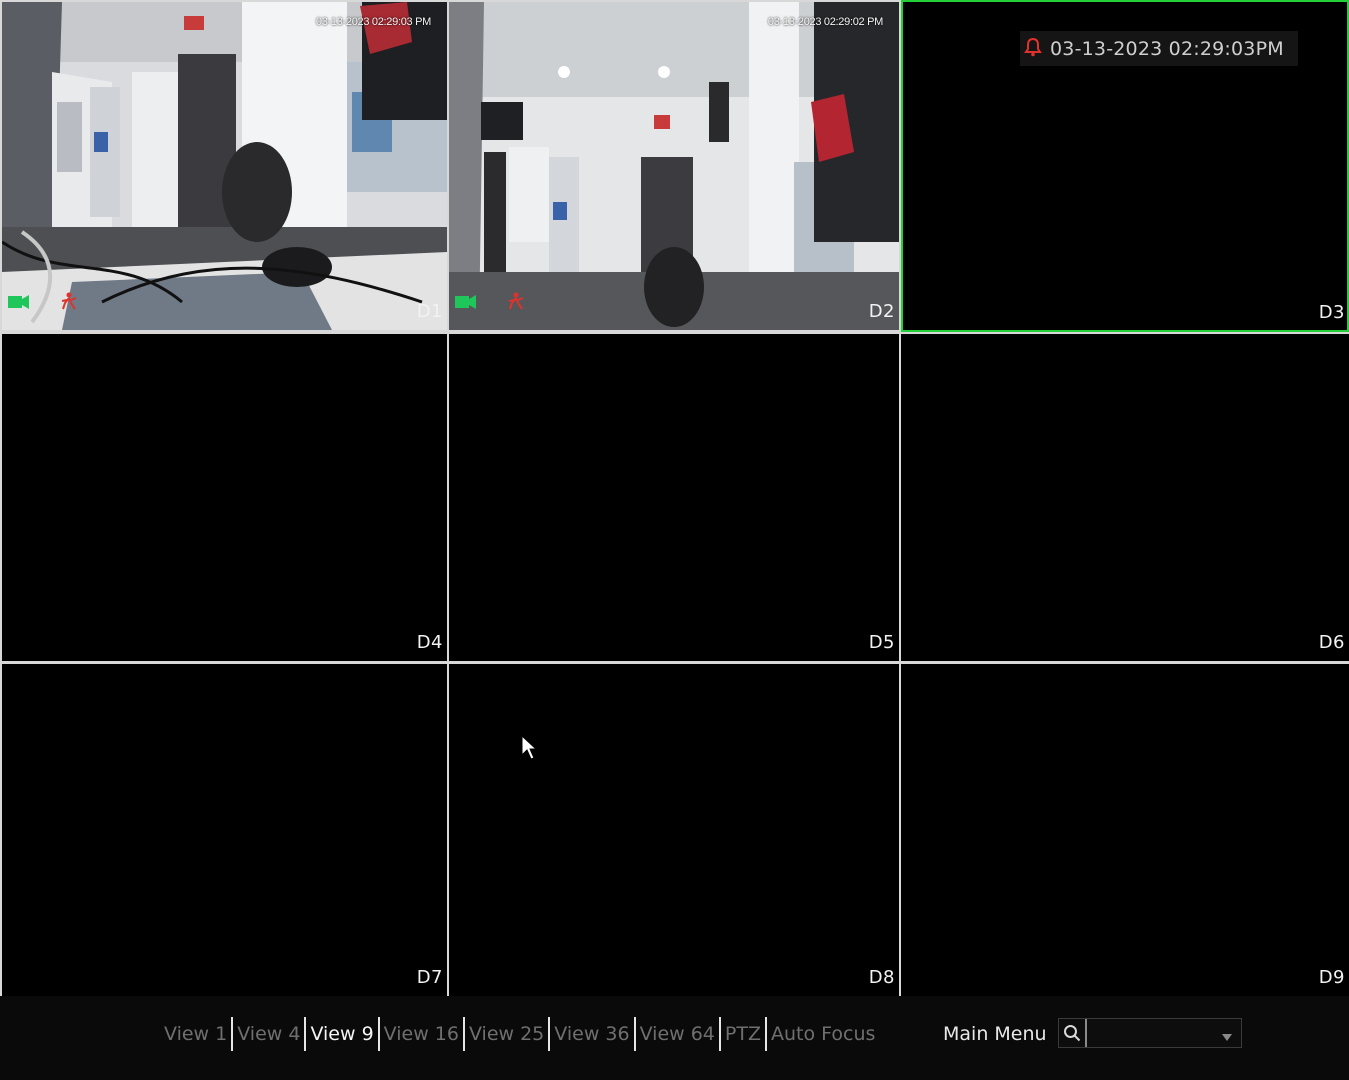  I want to click on mouse-pointer-icon, so click(529, 749).